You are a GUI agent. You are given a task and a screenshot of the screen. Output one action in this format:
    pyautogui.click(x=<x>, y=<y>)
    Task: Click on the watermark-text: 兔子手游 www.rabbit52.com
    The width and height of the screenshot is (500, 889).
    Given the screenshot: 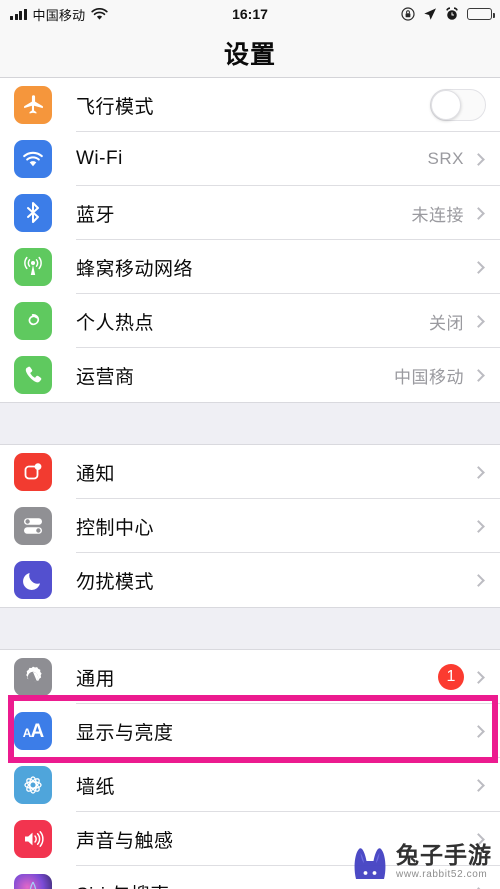 What is the action you would take?
    pyautogui.click(x=444, y=862)
    